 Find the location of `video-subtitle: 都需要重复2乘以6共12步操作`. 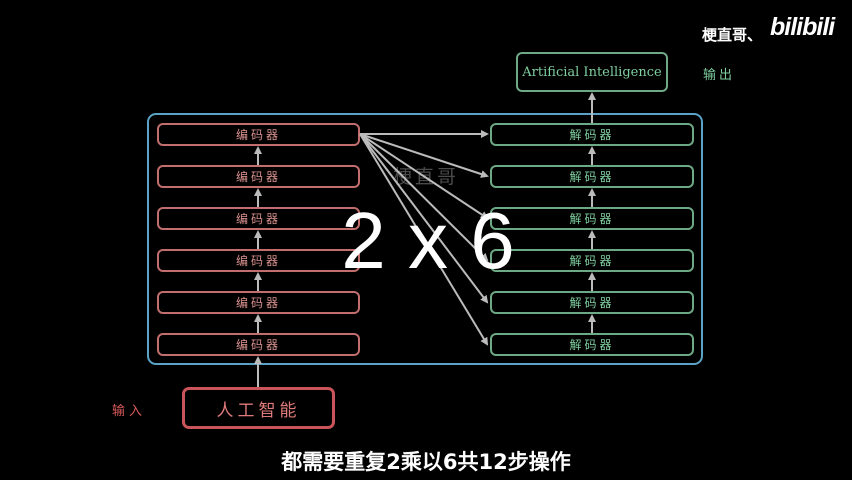

video-subtitle: 都需要重复2乘以6共12步操作 is located at coordinates (426, 462).